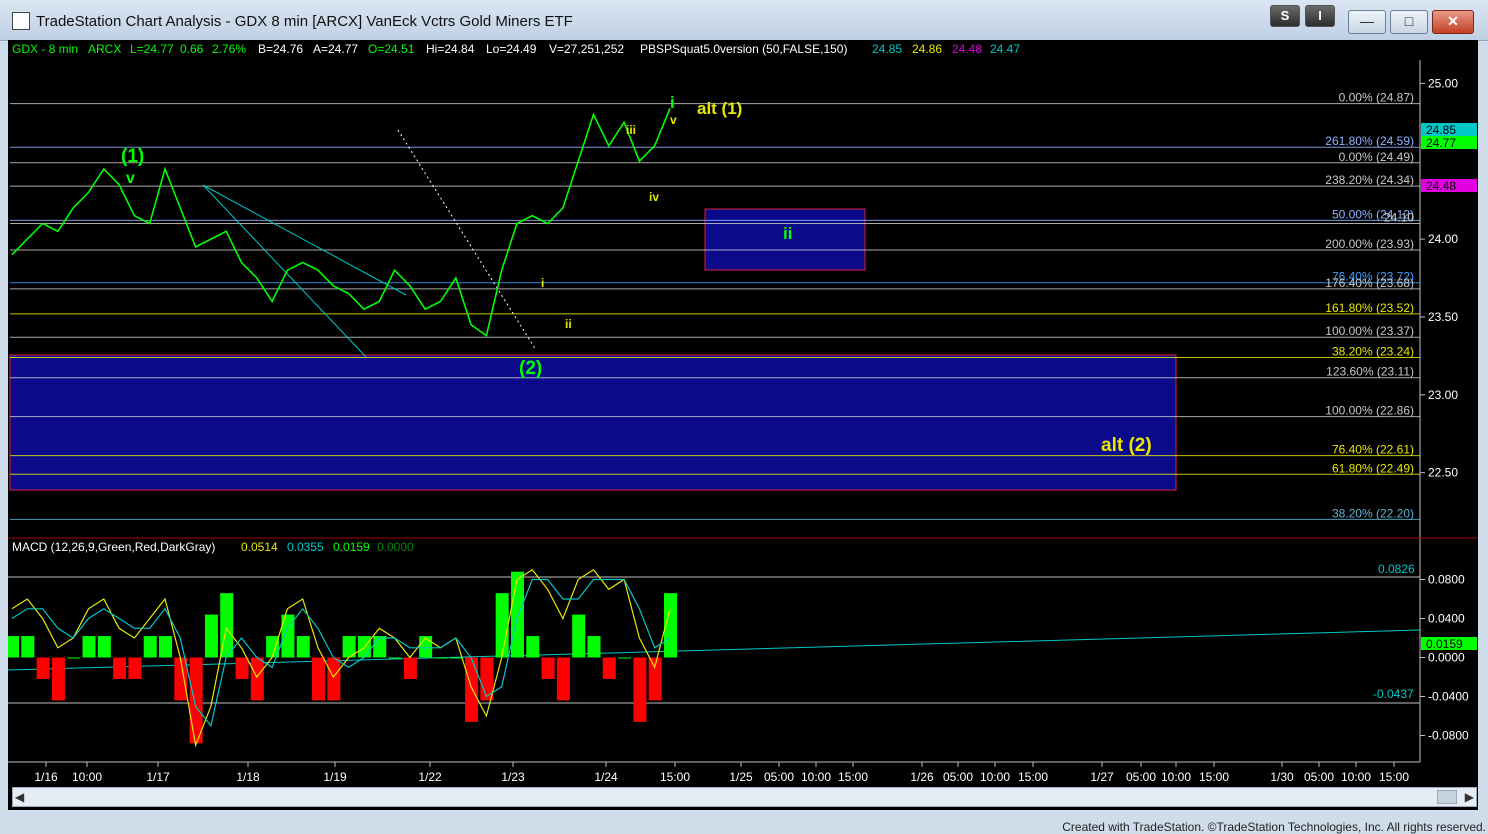 The image size is (1488, 834). Describe the element at coordinates (104, 49) in the screenshot. I see `header-exchange: ARCX` at that location.